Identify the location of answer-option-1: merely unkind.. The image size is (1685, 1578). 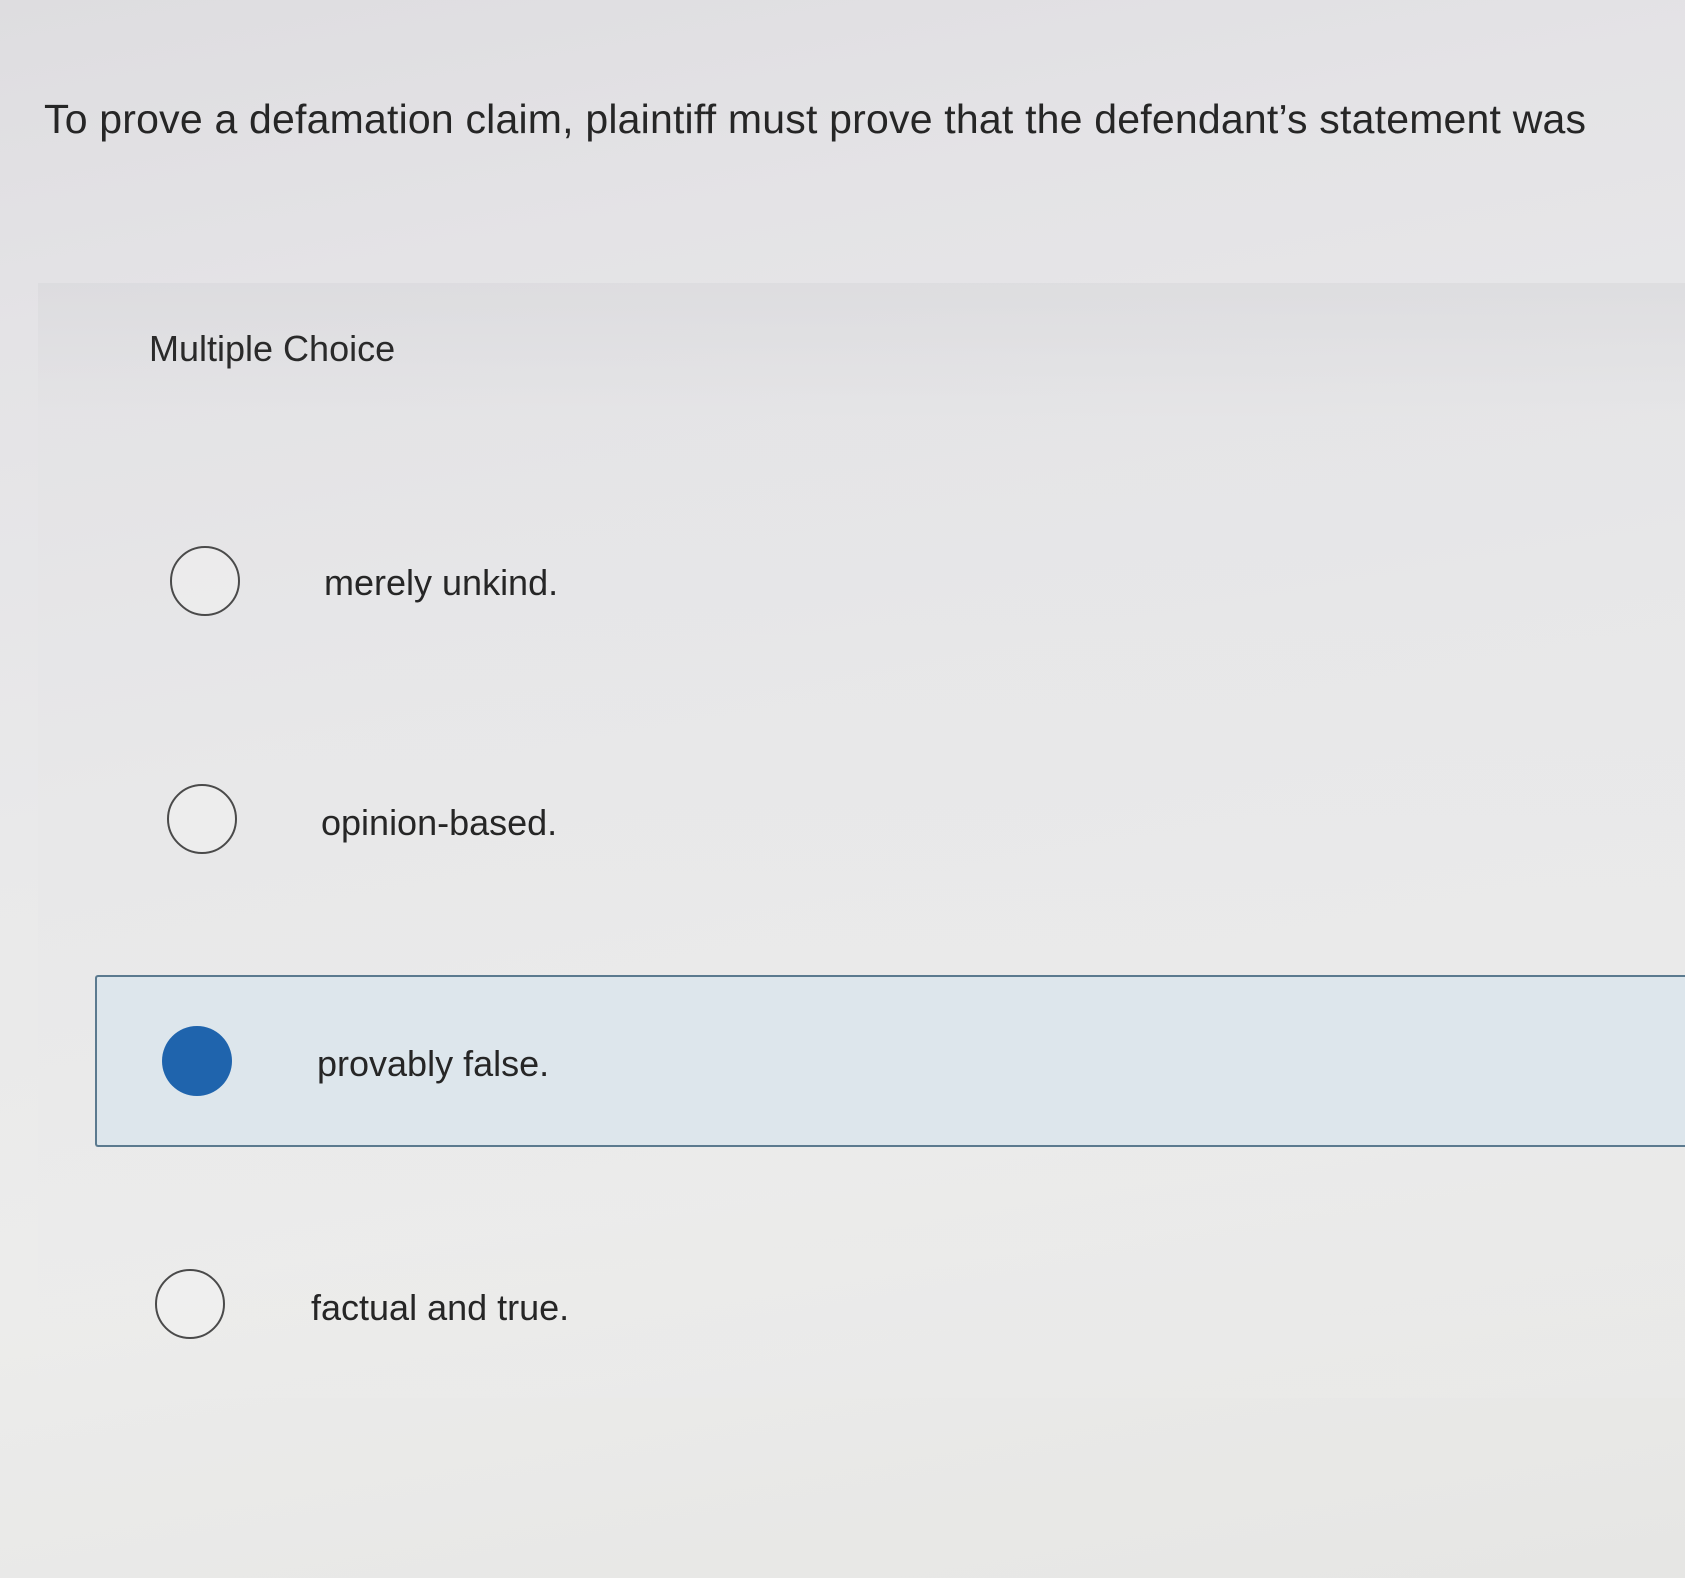
(890, 590).